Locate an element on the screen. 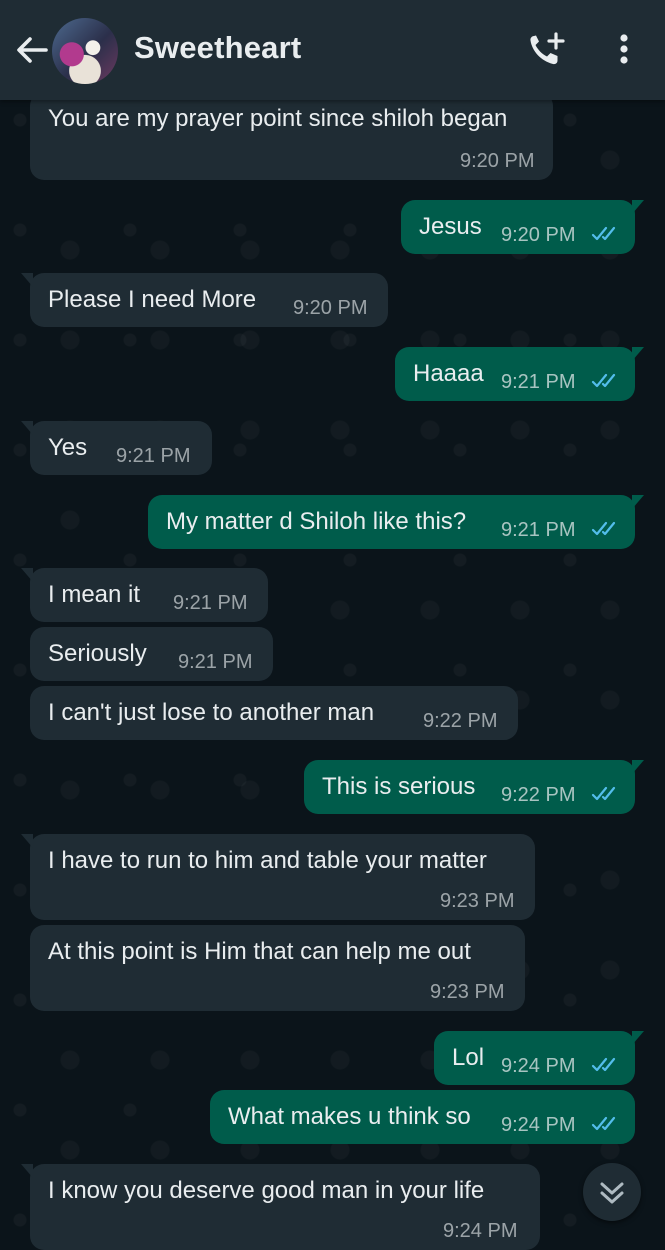 Image resolution: width=665 pixels, height=1250 pixels. message-bubble-incoming: Yes 9:21 PM is located at coordinates (116, 448).